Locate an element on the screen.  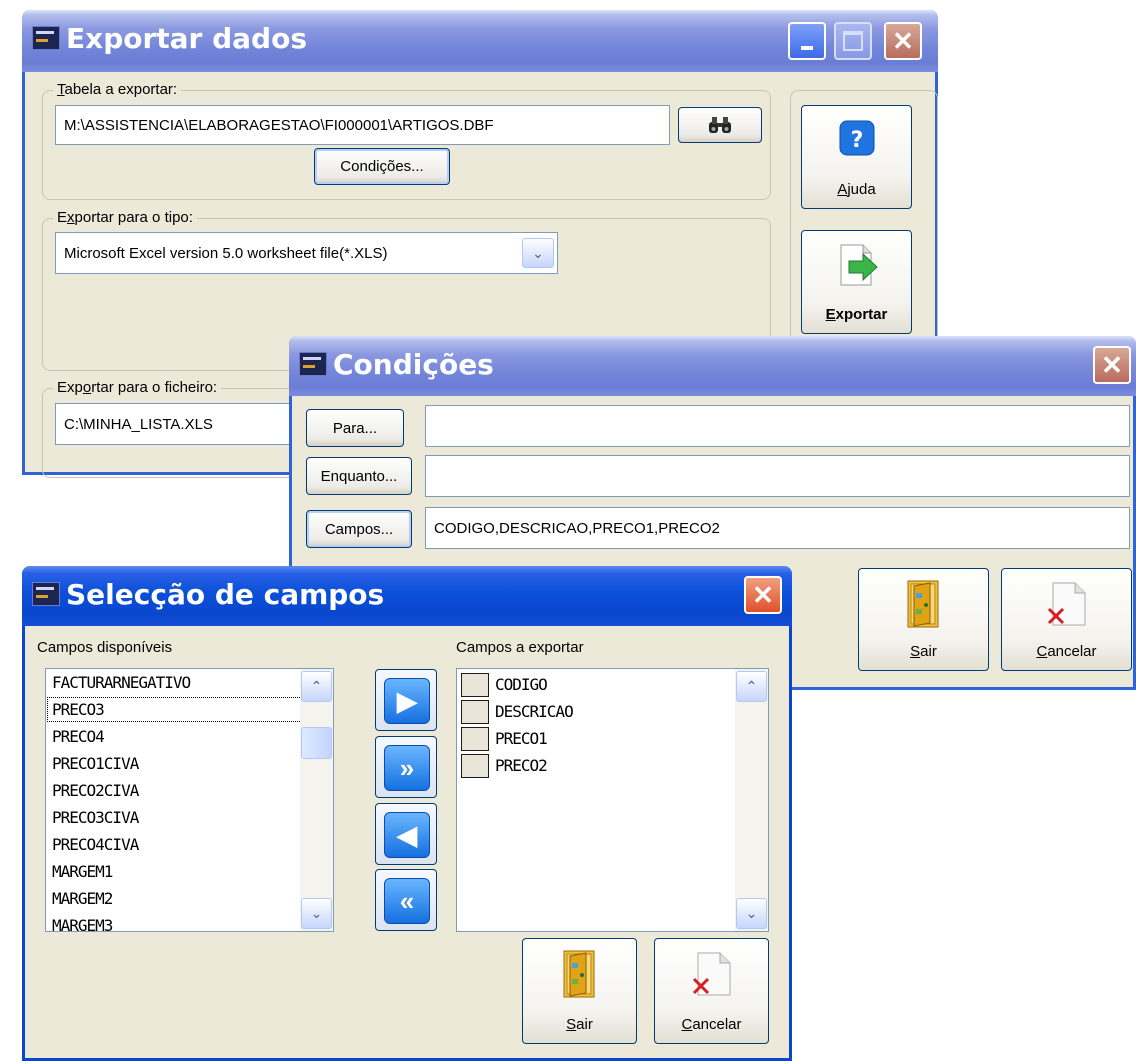
available-fields-label: Campos disponíveis is located at coordinates (105, 647).